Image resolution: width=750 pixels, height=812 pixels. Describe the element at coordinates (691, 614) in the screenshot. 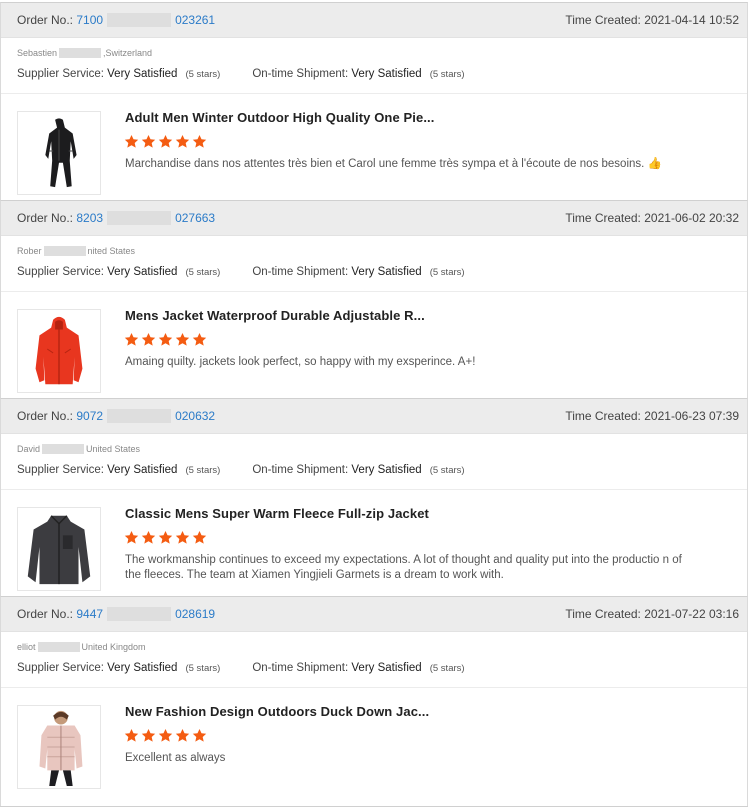

I see `time-created-value: 2021-07-22 03:16` at that location.